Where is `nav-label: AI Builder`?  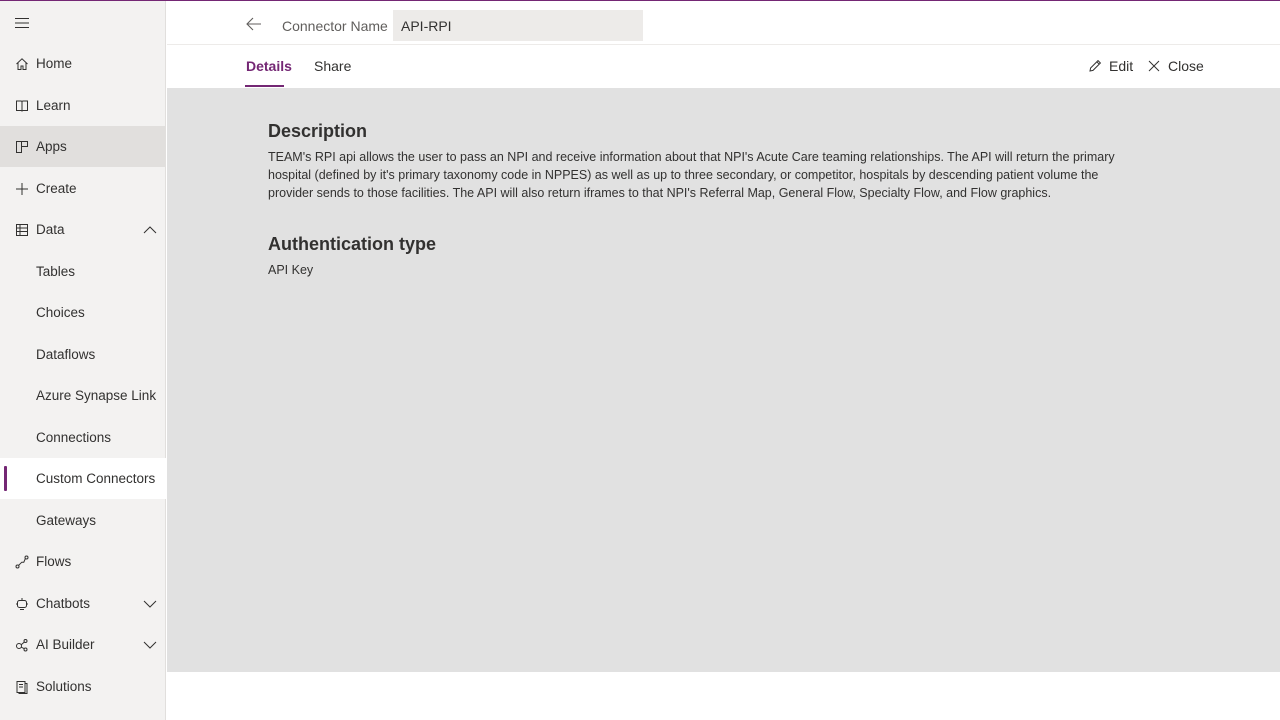
nav-label: AI Builder is located at coordinates (65, 644).